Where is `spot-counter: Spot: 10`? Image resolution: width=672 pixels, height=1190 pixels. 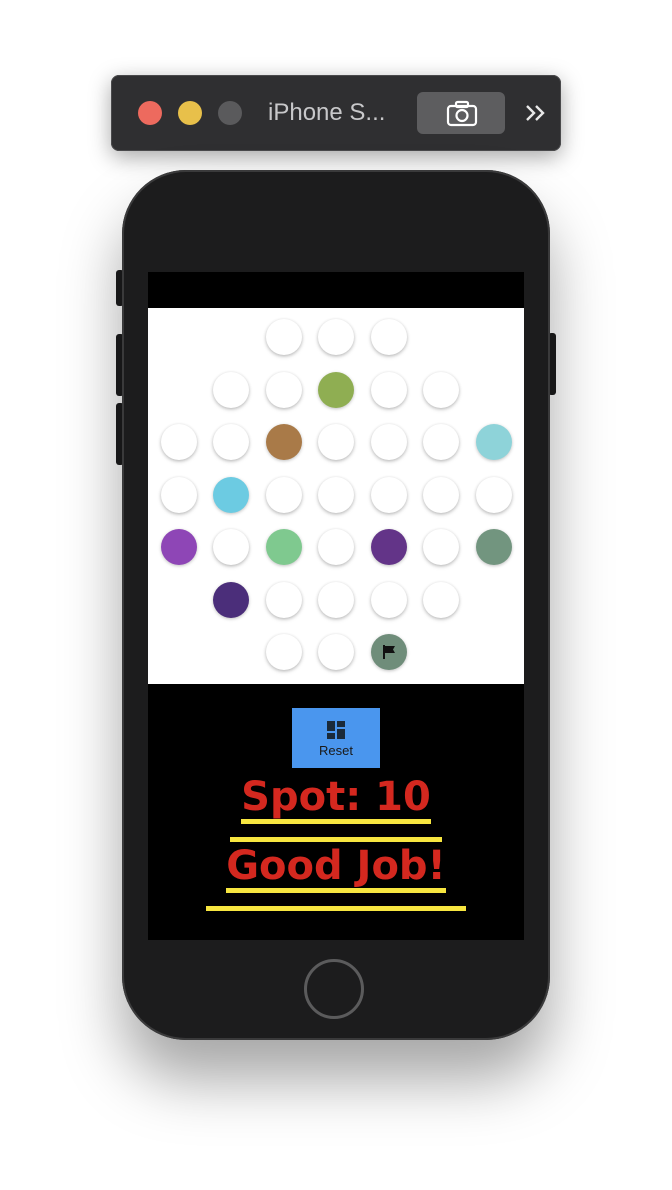 spot-counter: Spot: 10 is located at coordinates (336, 799).